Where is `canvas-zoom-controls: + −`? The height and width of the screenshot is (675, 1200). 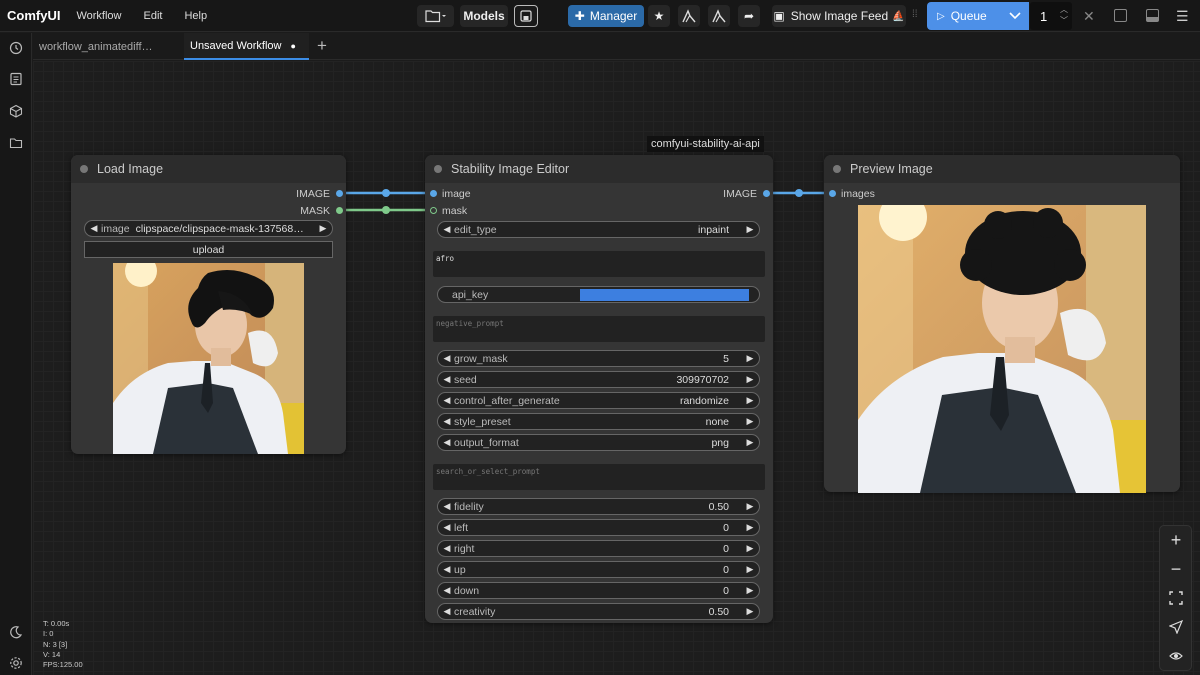
canvas-zoom-controls: + − is located at coordinates (1175, 598).